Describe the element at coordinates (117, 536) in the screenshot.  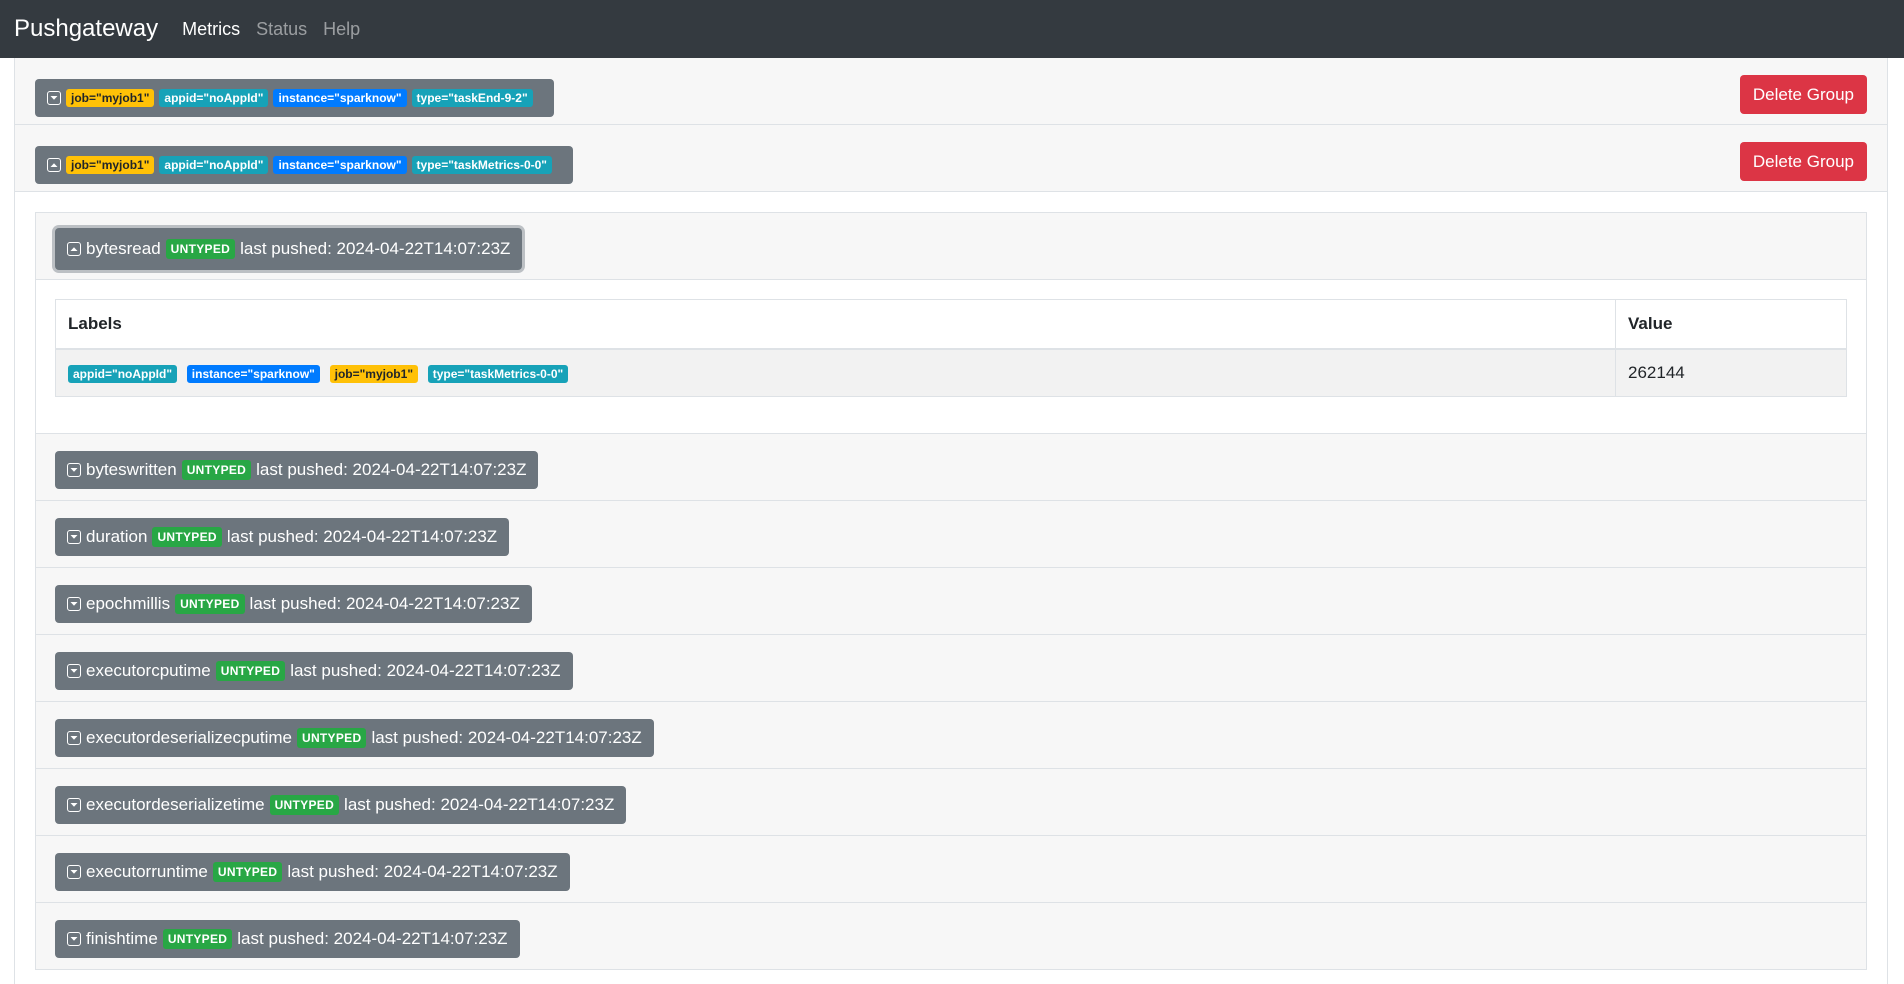
I see `metric-name: duration` at that location.